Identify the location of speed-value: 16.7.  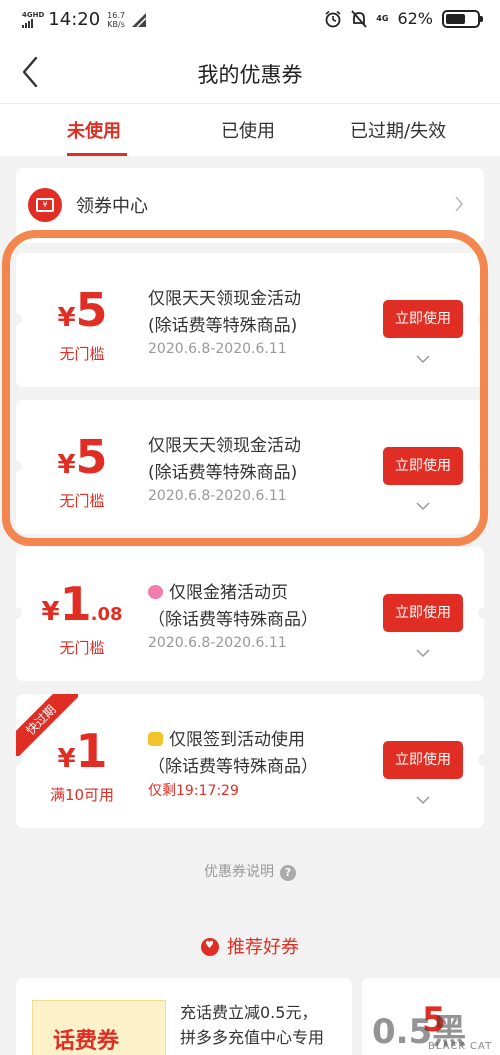
(116, 15).